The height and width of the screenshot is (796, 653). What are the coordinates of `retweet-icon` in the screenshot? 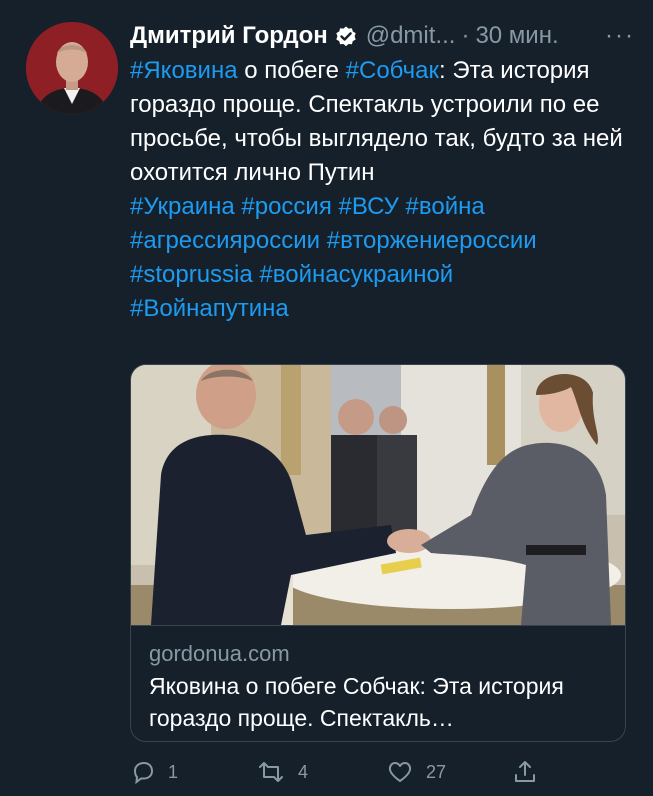 It's located at (271, 772).